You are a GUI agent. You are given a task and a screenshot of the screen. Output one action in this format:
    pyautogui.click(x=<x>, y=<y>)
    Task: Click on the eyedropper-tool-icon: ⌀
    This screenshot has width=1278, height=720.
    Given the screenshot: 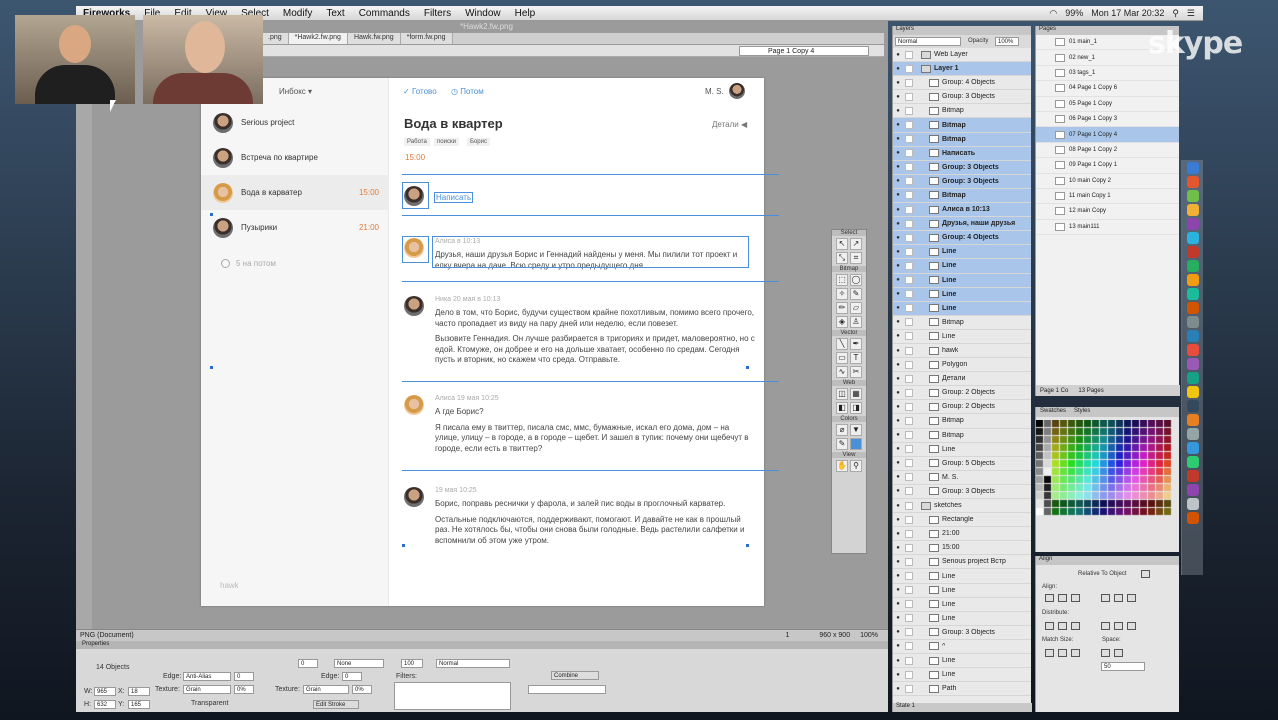 What is the action you would take?
    pyautogui.click(x=842, y=430)
    